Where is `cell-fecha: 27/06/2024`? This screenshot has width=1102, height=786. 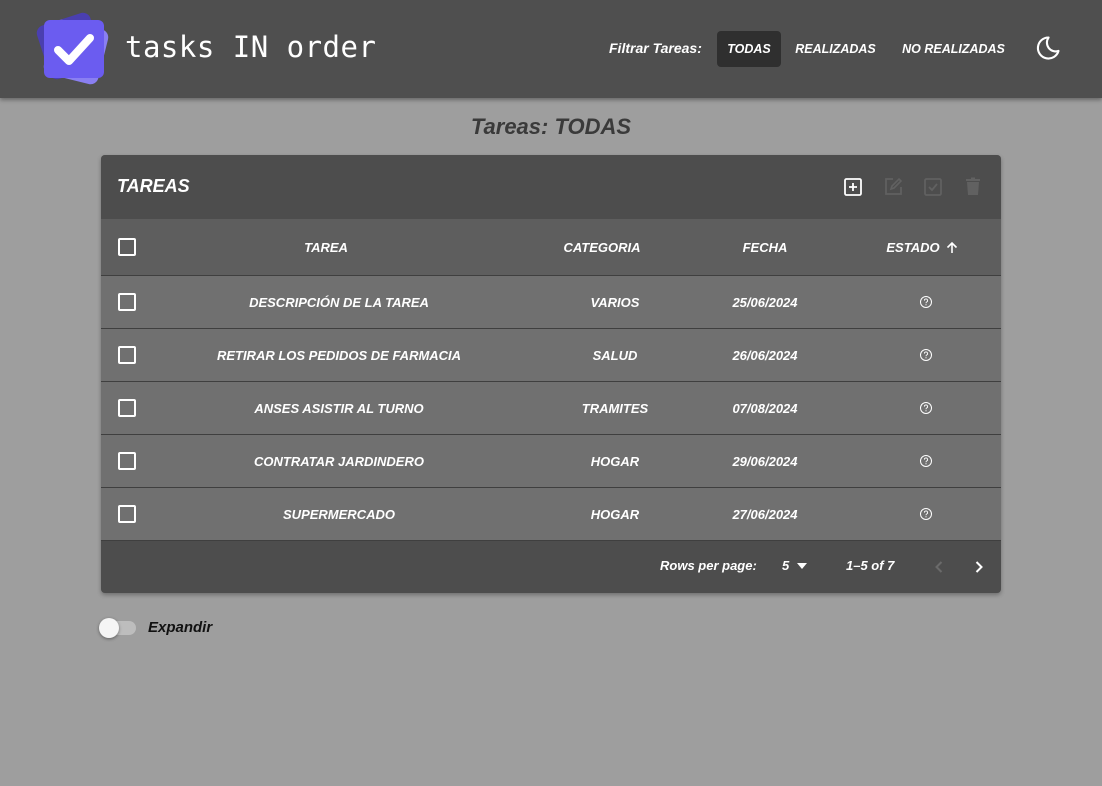 cell-fecha: 27/06/2024 is located at coordinates (765, 514).